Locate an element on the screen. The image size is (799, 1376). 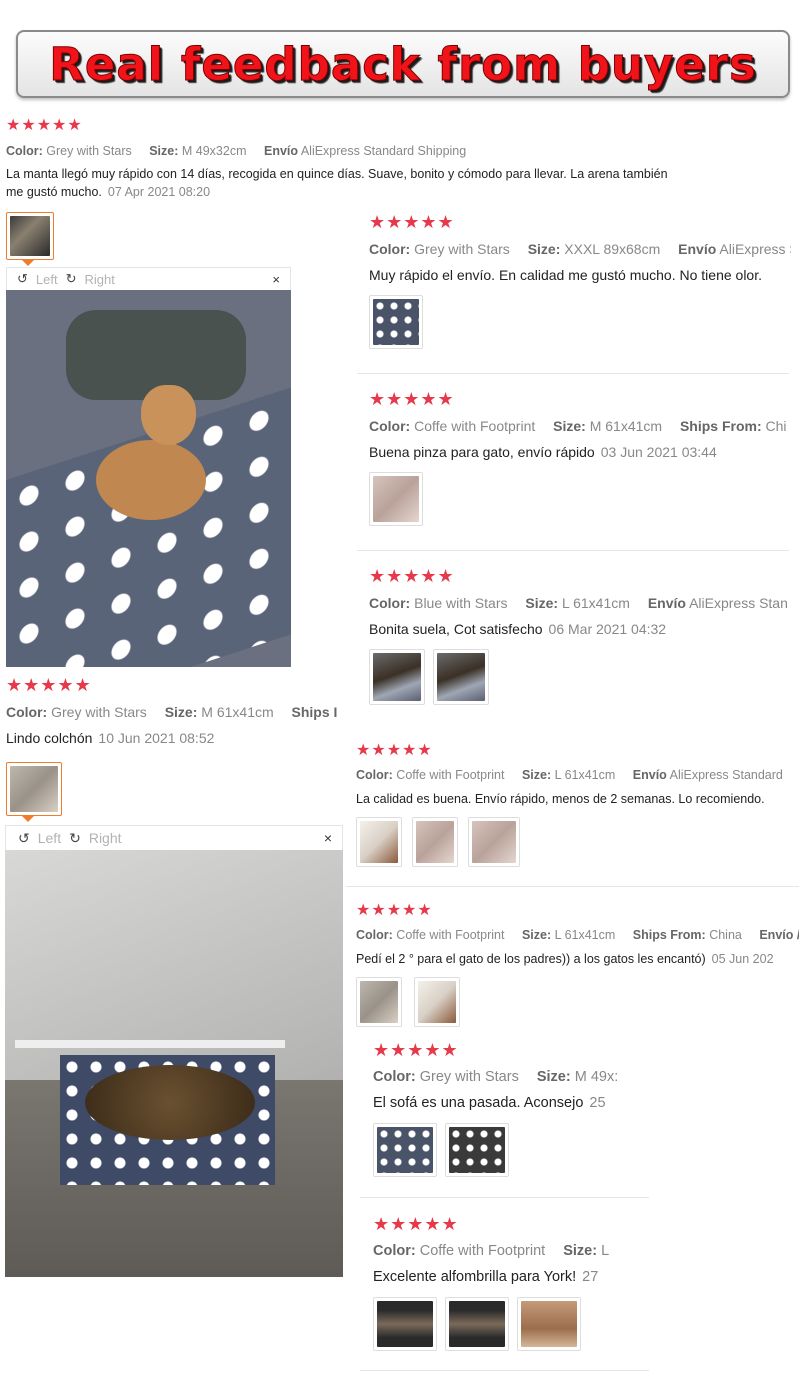
review-photo-dog is located at coordinates (148, 478).